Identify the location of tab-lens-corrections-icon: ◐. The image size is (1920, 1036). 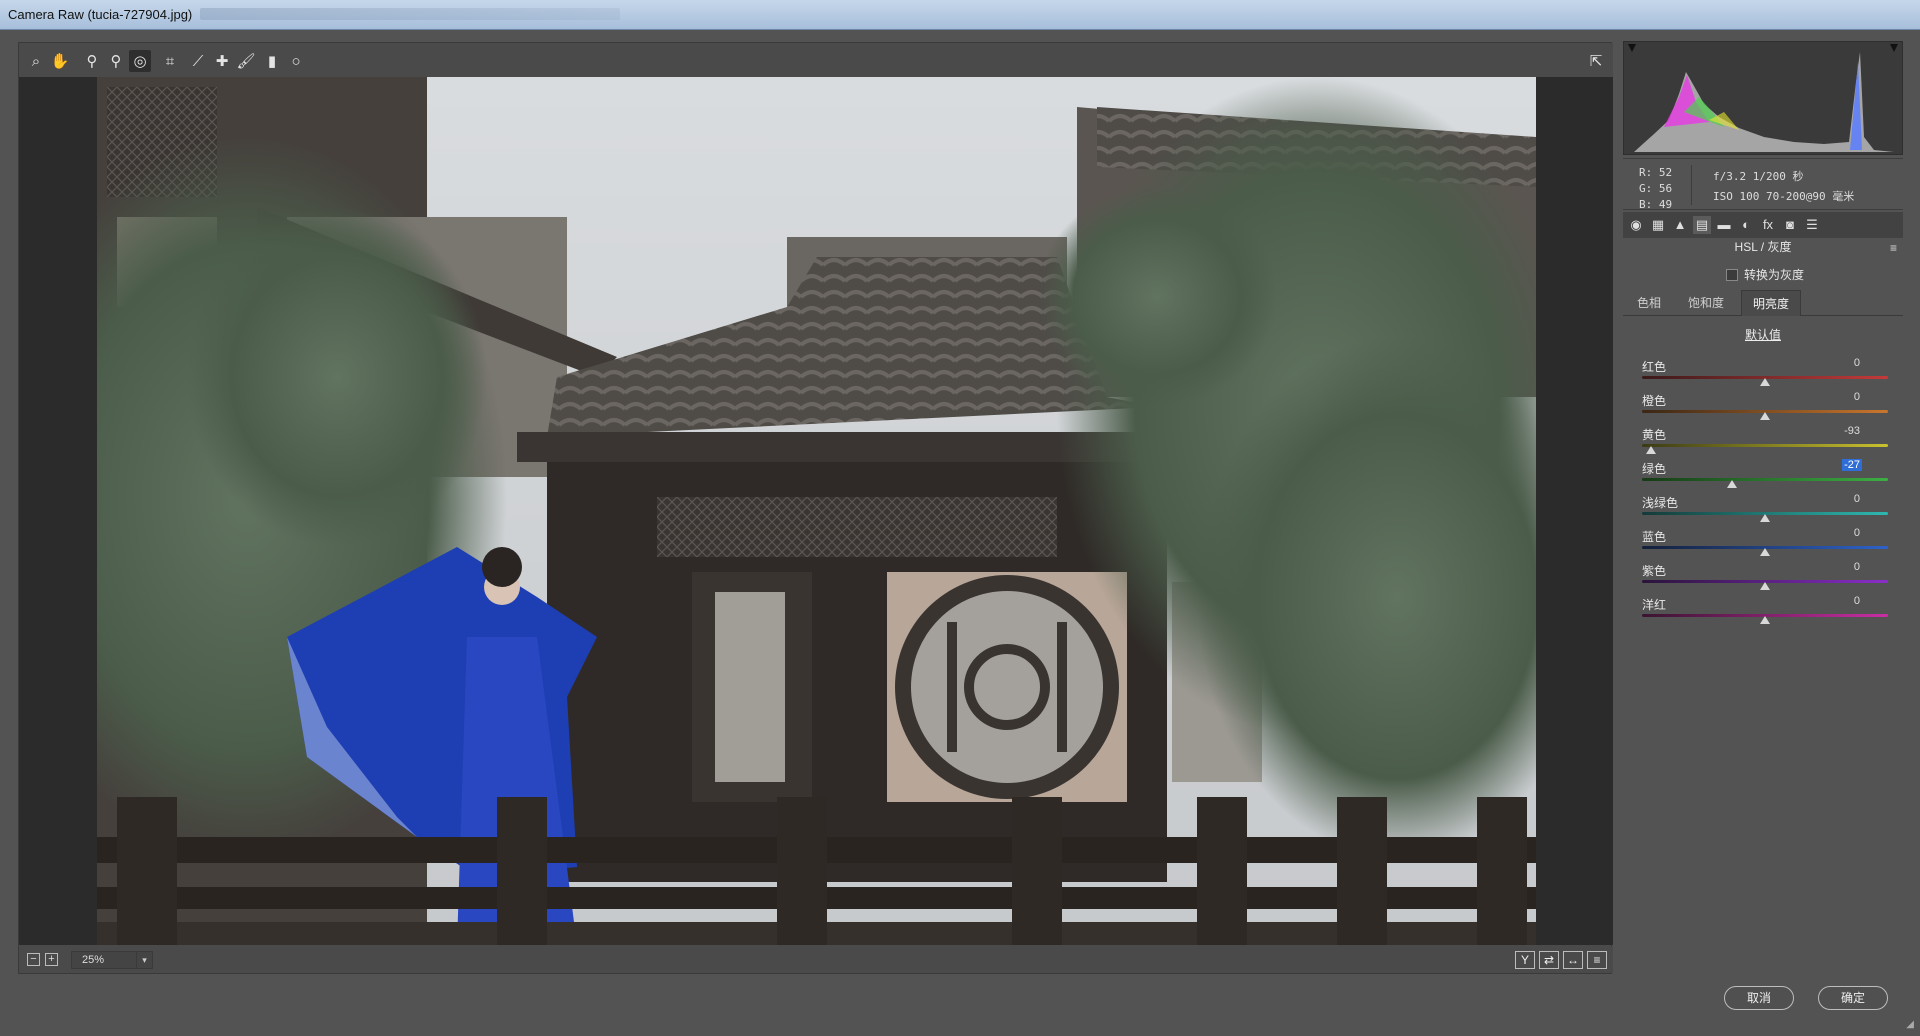
(1746, 225).